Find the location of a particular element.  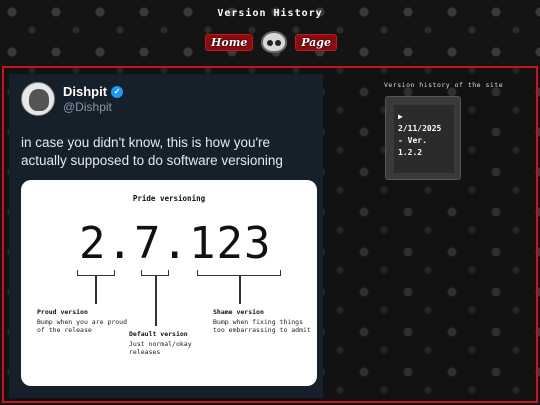

version-number: 2.7.123 is located at coordinates (175, 243).